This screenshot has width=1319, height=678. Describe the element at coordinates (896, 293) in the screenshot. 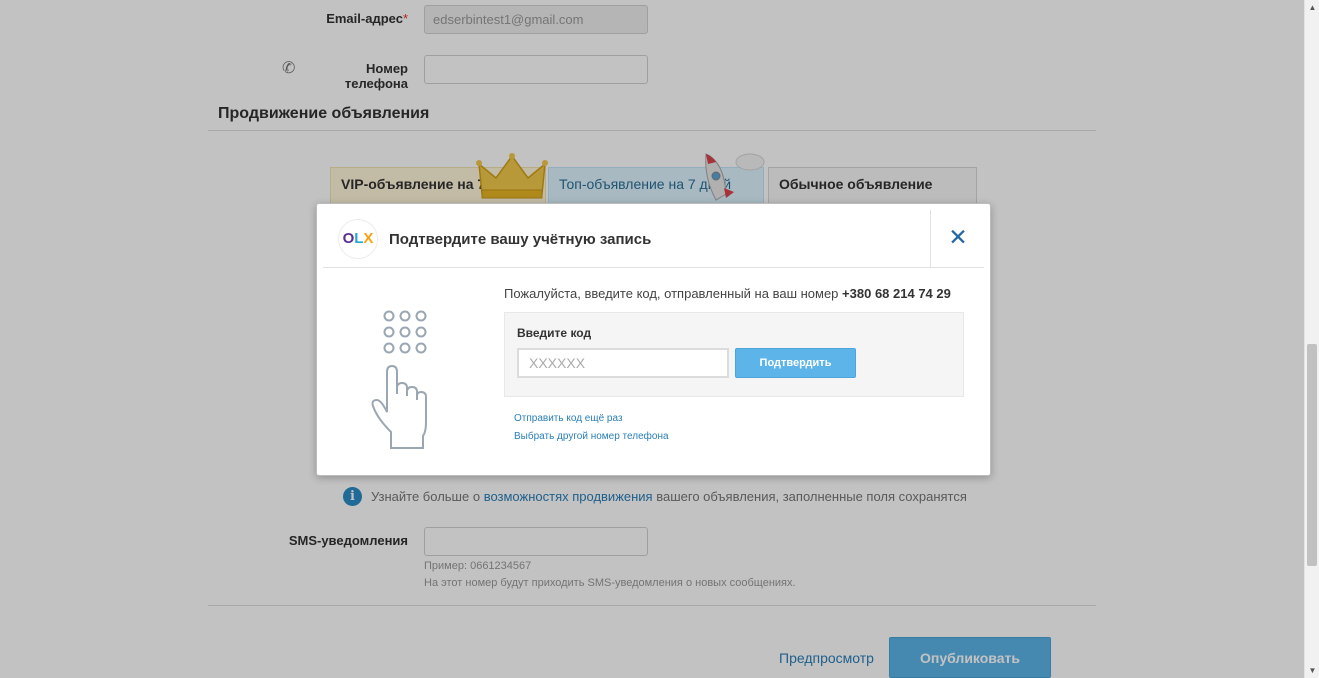

I see `phone-number: +380 68 214 74 29` at that location.